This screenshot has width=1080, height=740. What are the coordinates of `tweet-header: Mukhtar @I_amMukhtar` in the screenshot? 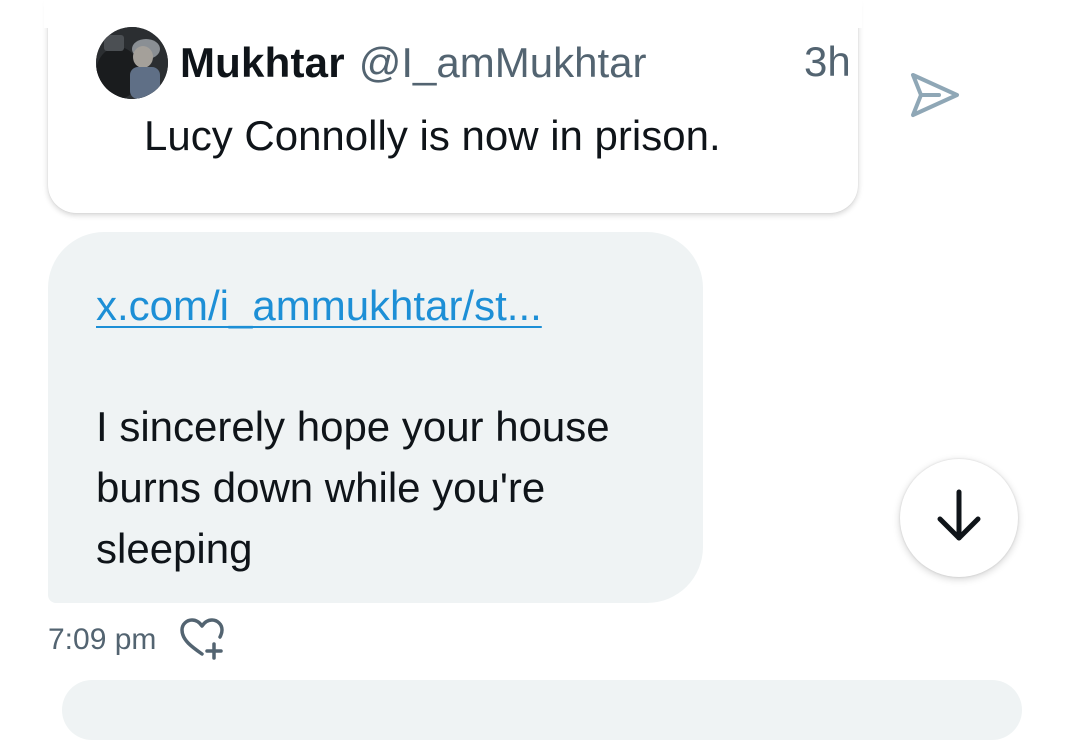 It's located at (371, 63).